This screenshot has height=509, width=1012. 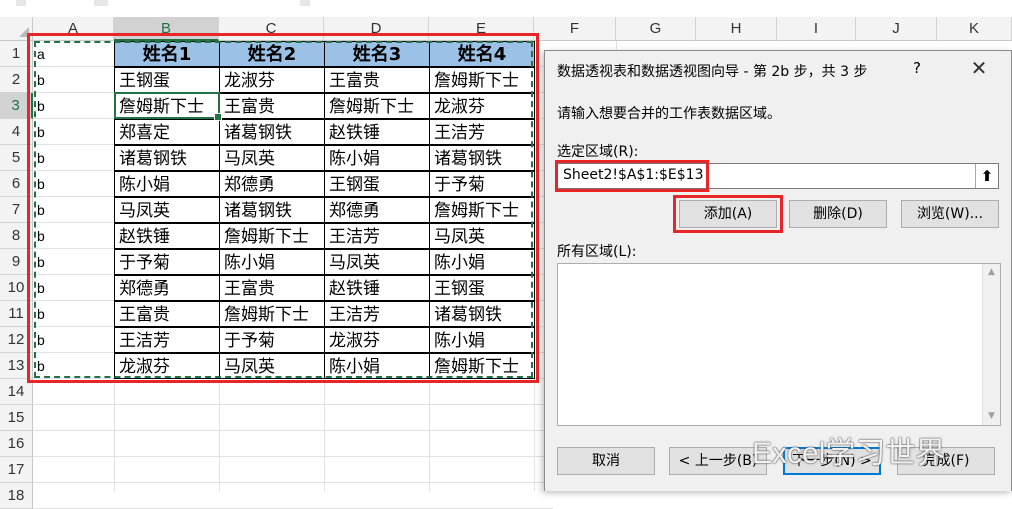 I want to click on collapse-dialog-icon: ⬆, so click(x=986, y=176).